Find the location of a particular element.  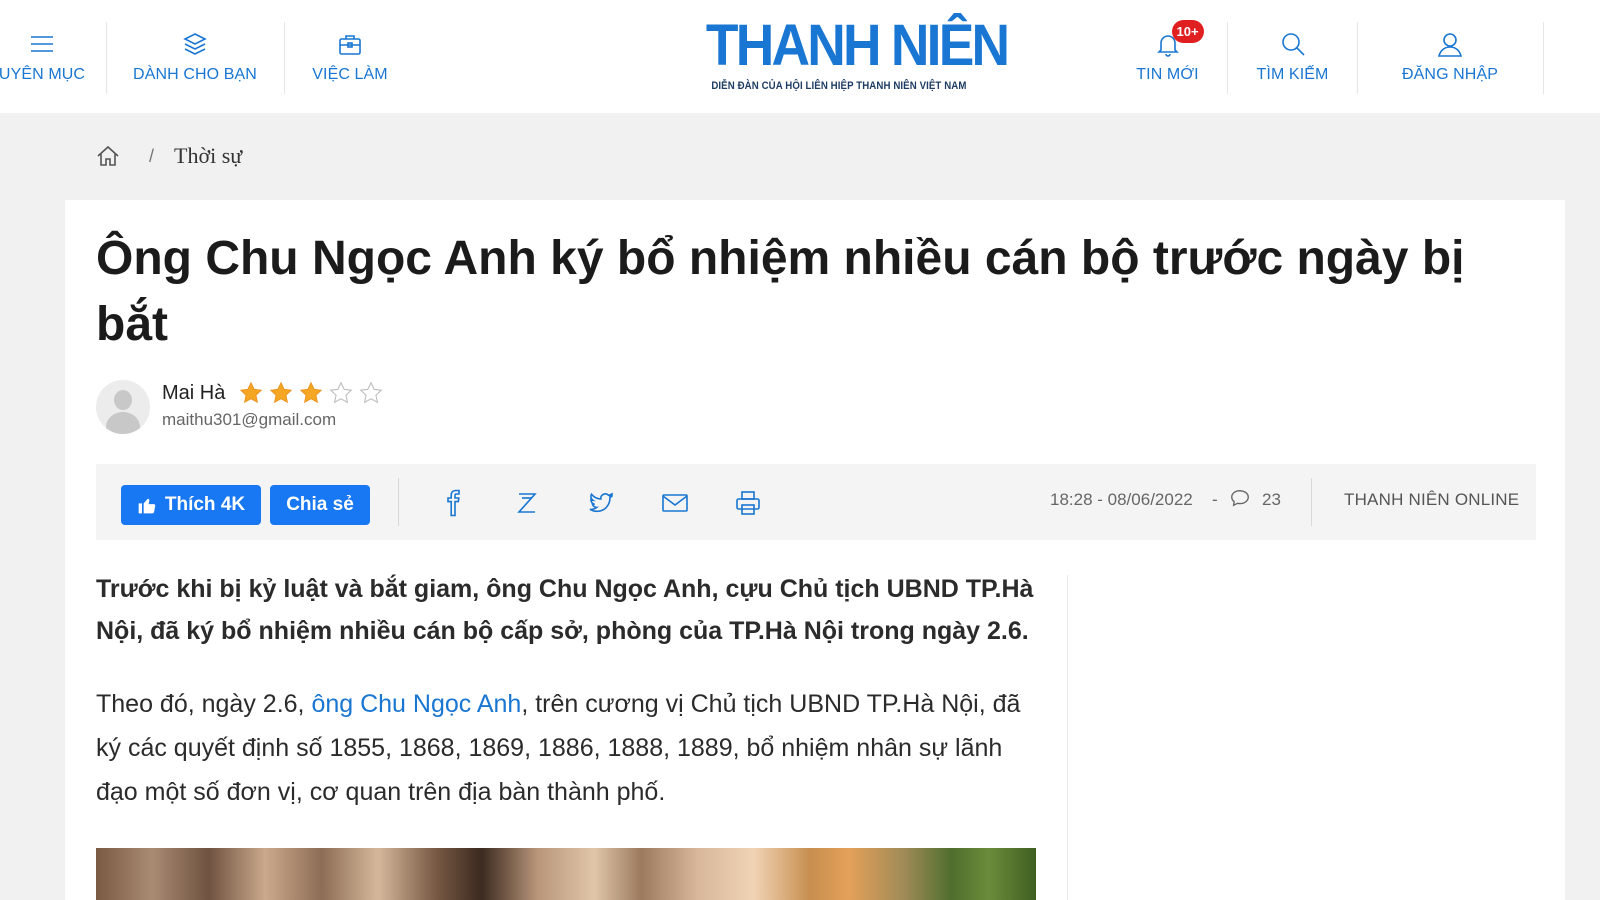

comment-icon is located at coordinates (1240, 498).